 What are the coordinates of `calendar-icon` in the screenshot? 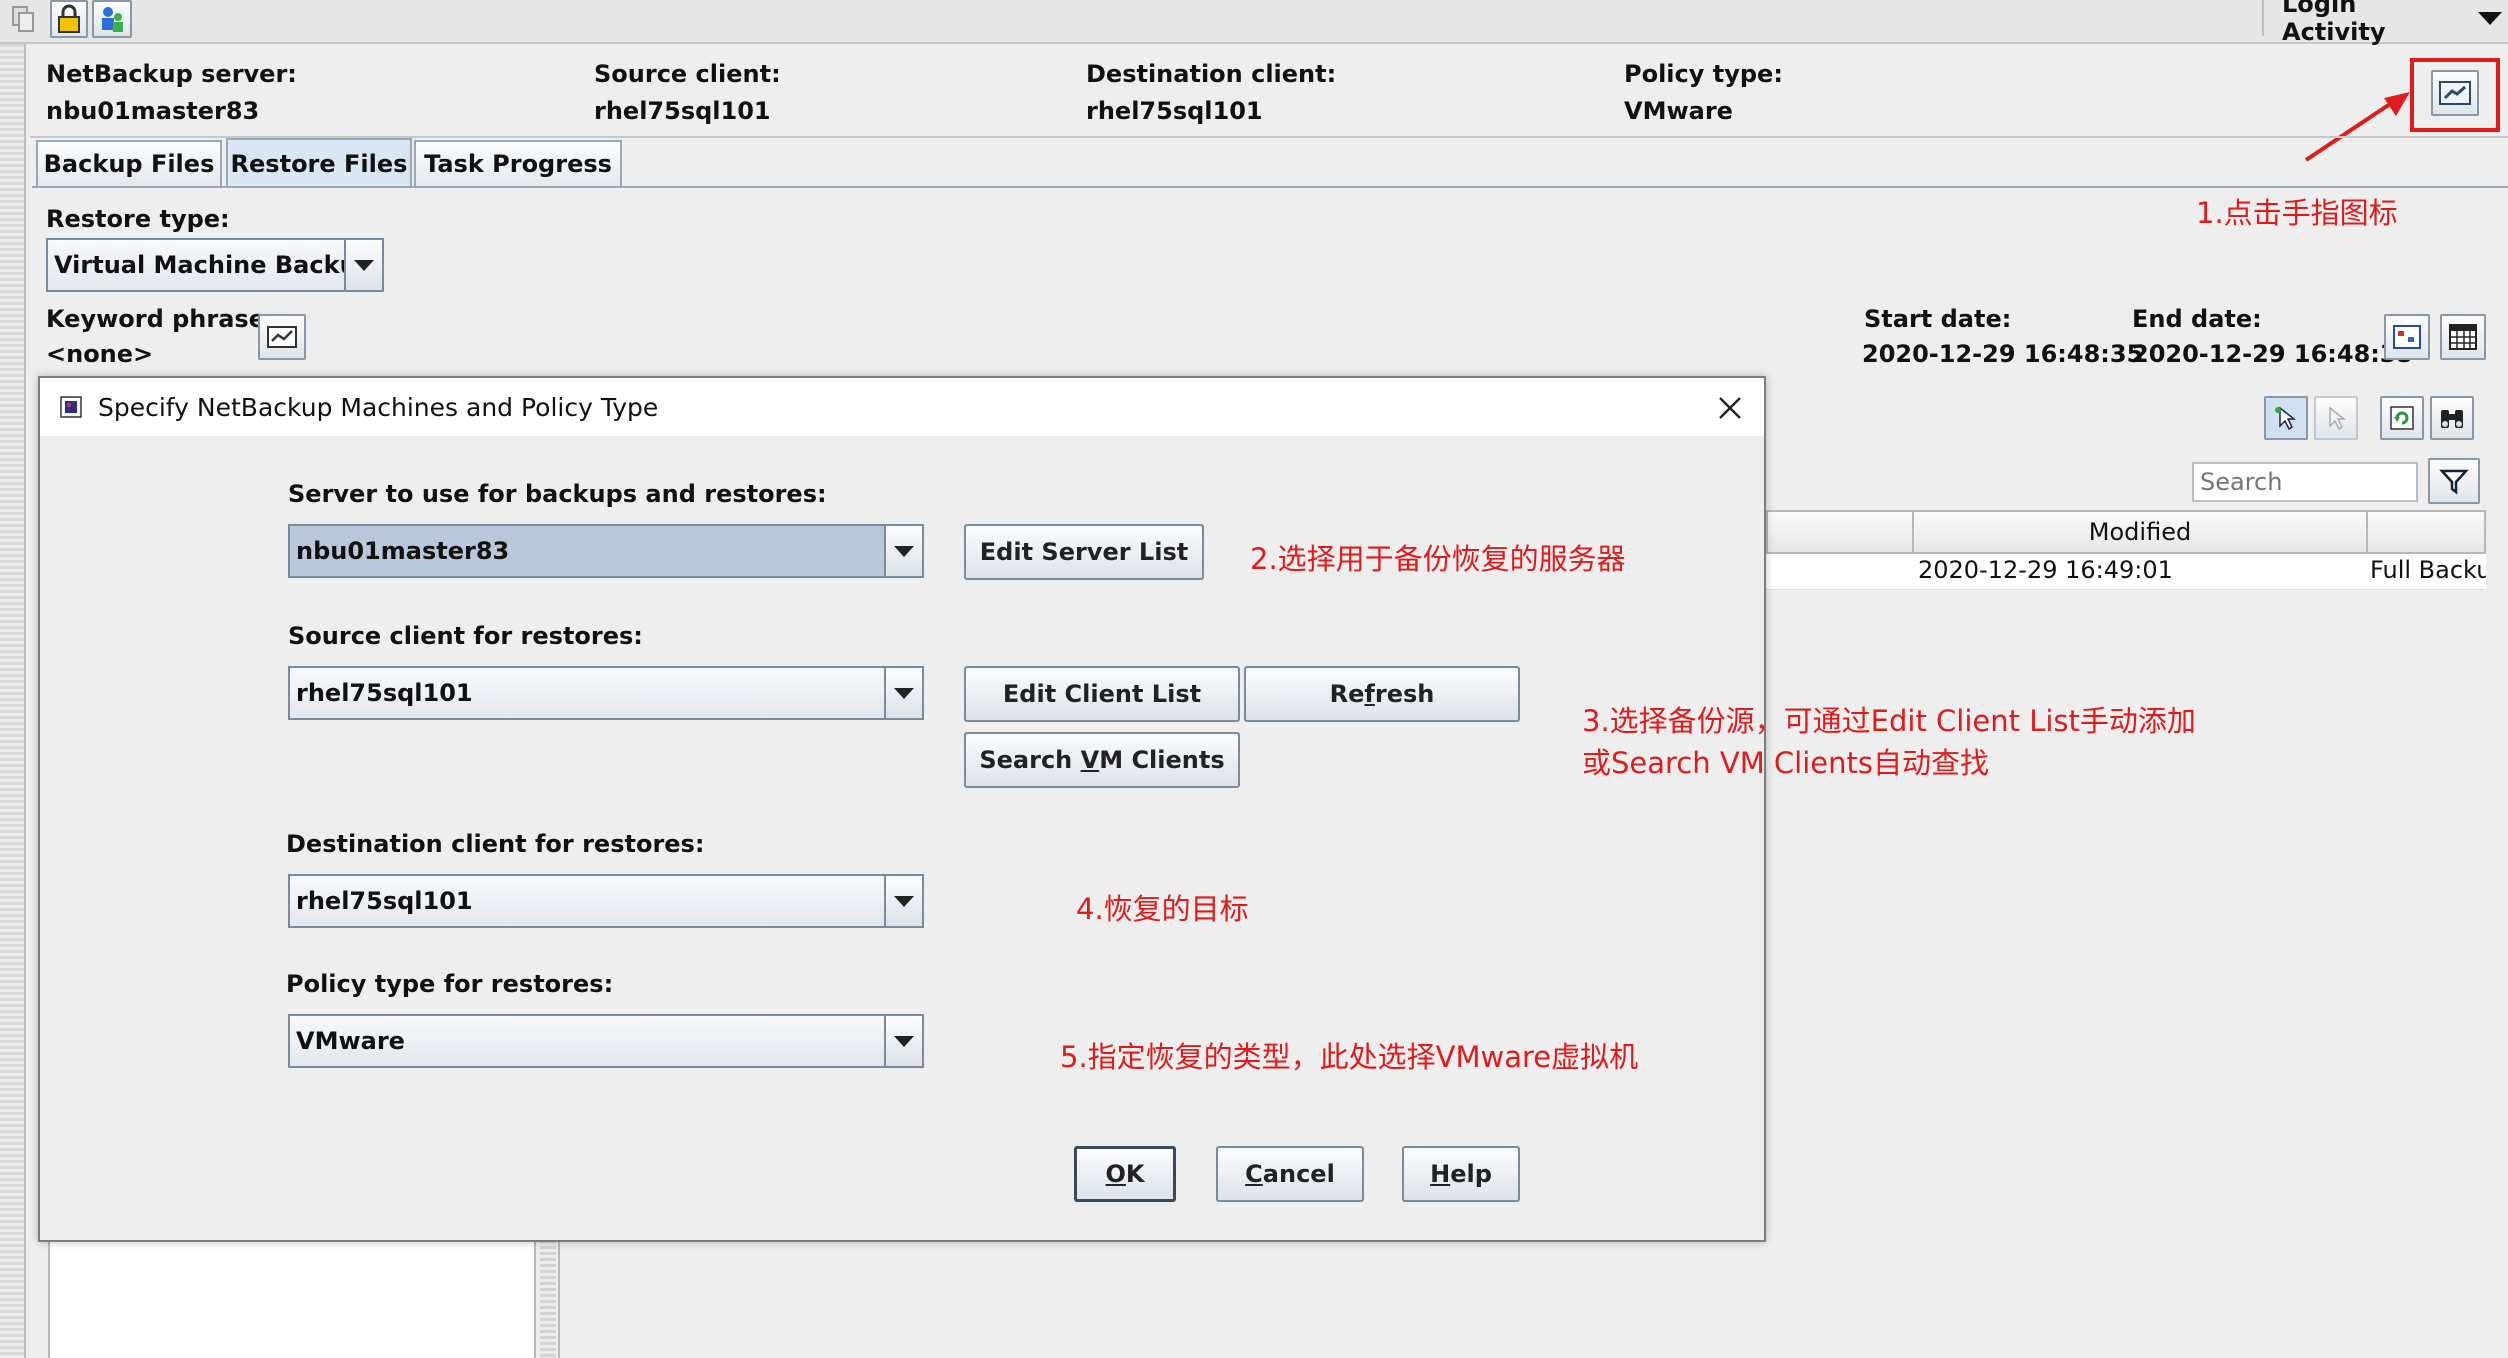 It's located at (2463, 337).